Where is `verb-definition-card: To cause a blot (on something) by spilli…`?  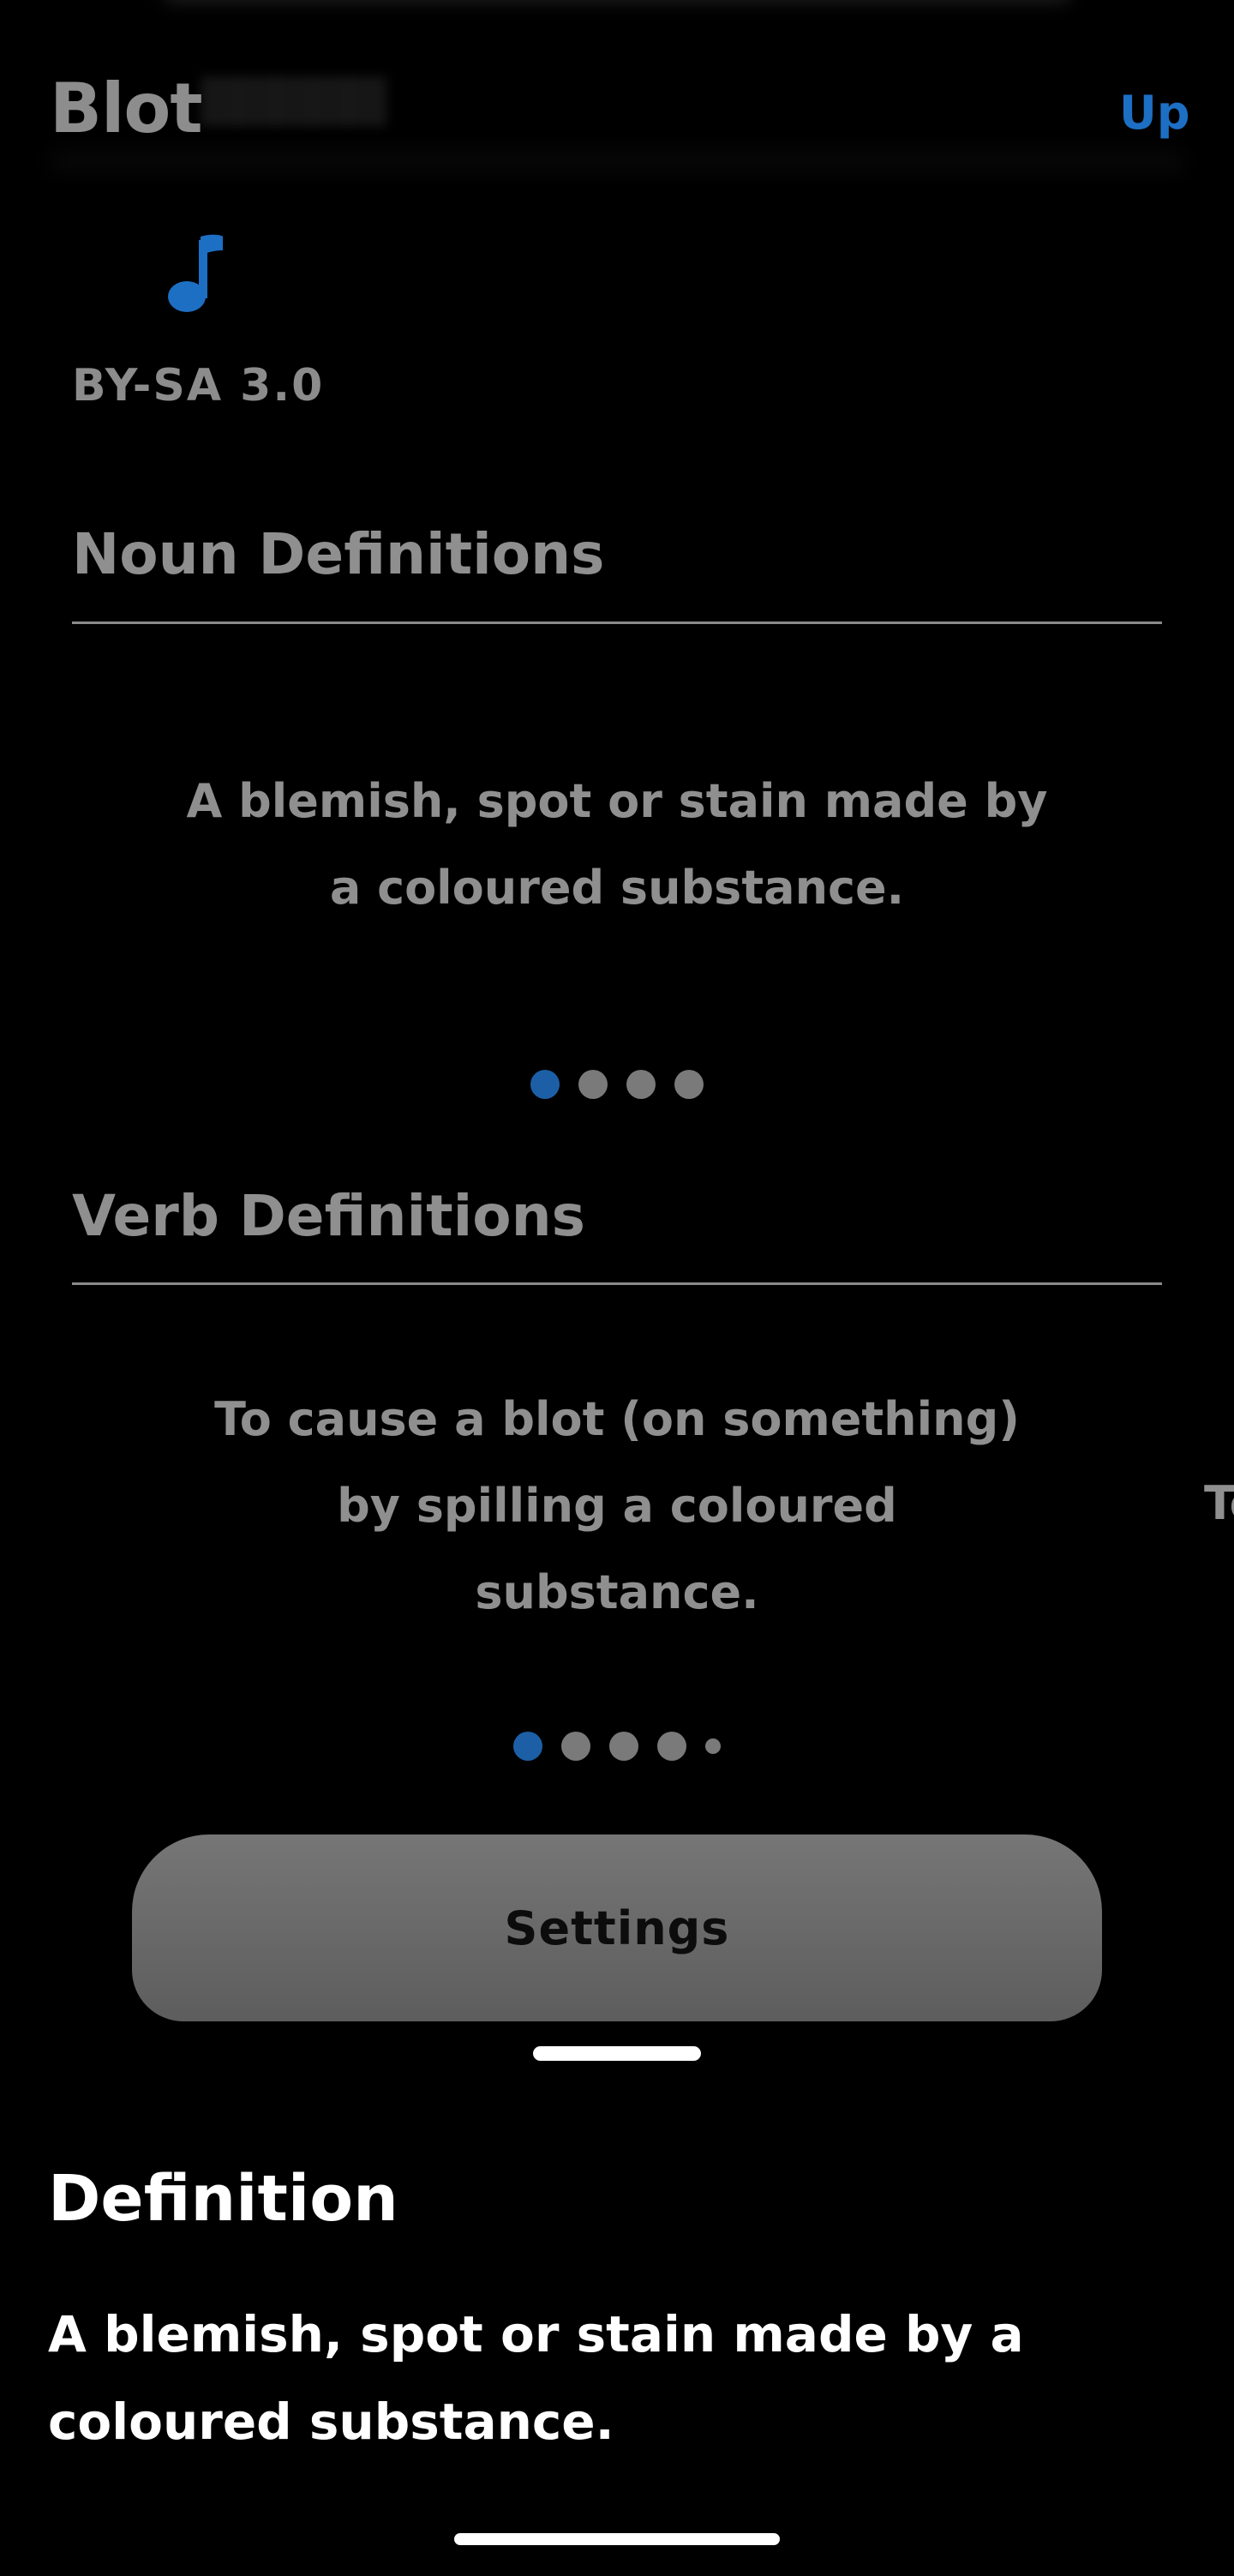 verb-definition-card: To cause a blot (on something) by spilli… is located at coordinates (617, 1506).